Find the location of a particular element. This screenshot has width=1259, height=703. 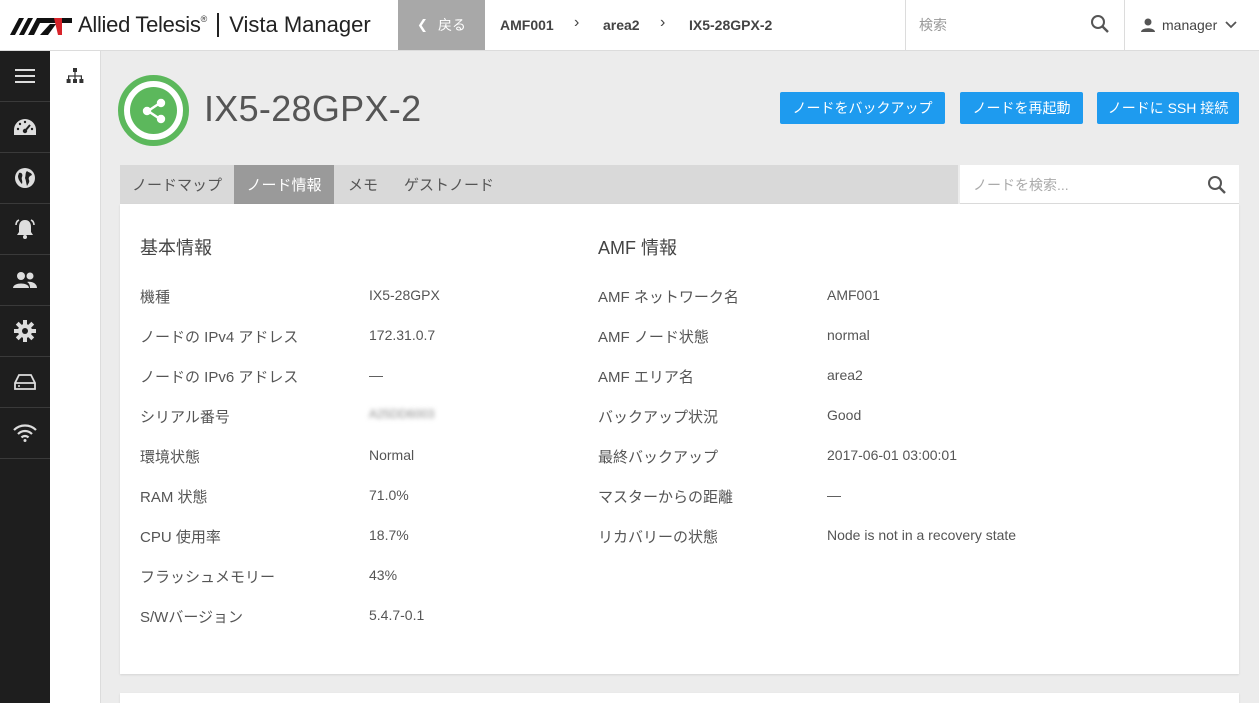

back-button: ❮ 戻る is located at coordinates (441, 25).